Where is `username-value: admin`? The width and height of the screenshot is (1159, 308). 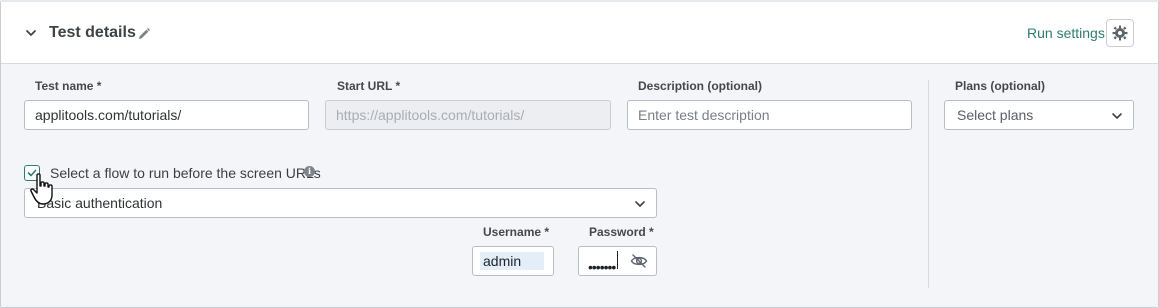
username-value: admin is located at coordinates (502, 261).